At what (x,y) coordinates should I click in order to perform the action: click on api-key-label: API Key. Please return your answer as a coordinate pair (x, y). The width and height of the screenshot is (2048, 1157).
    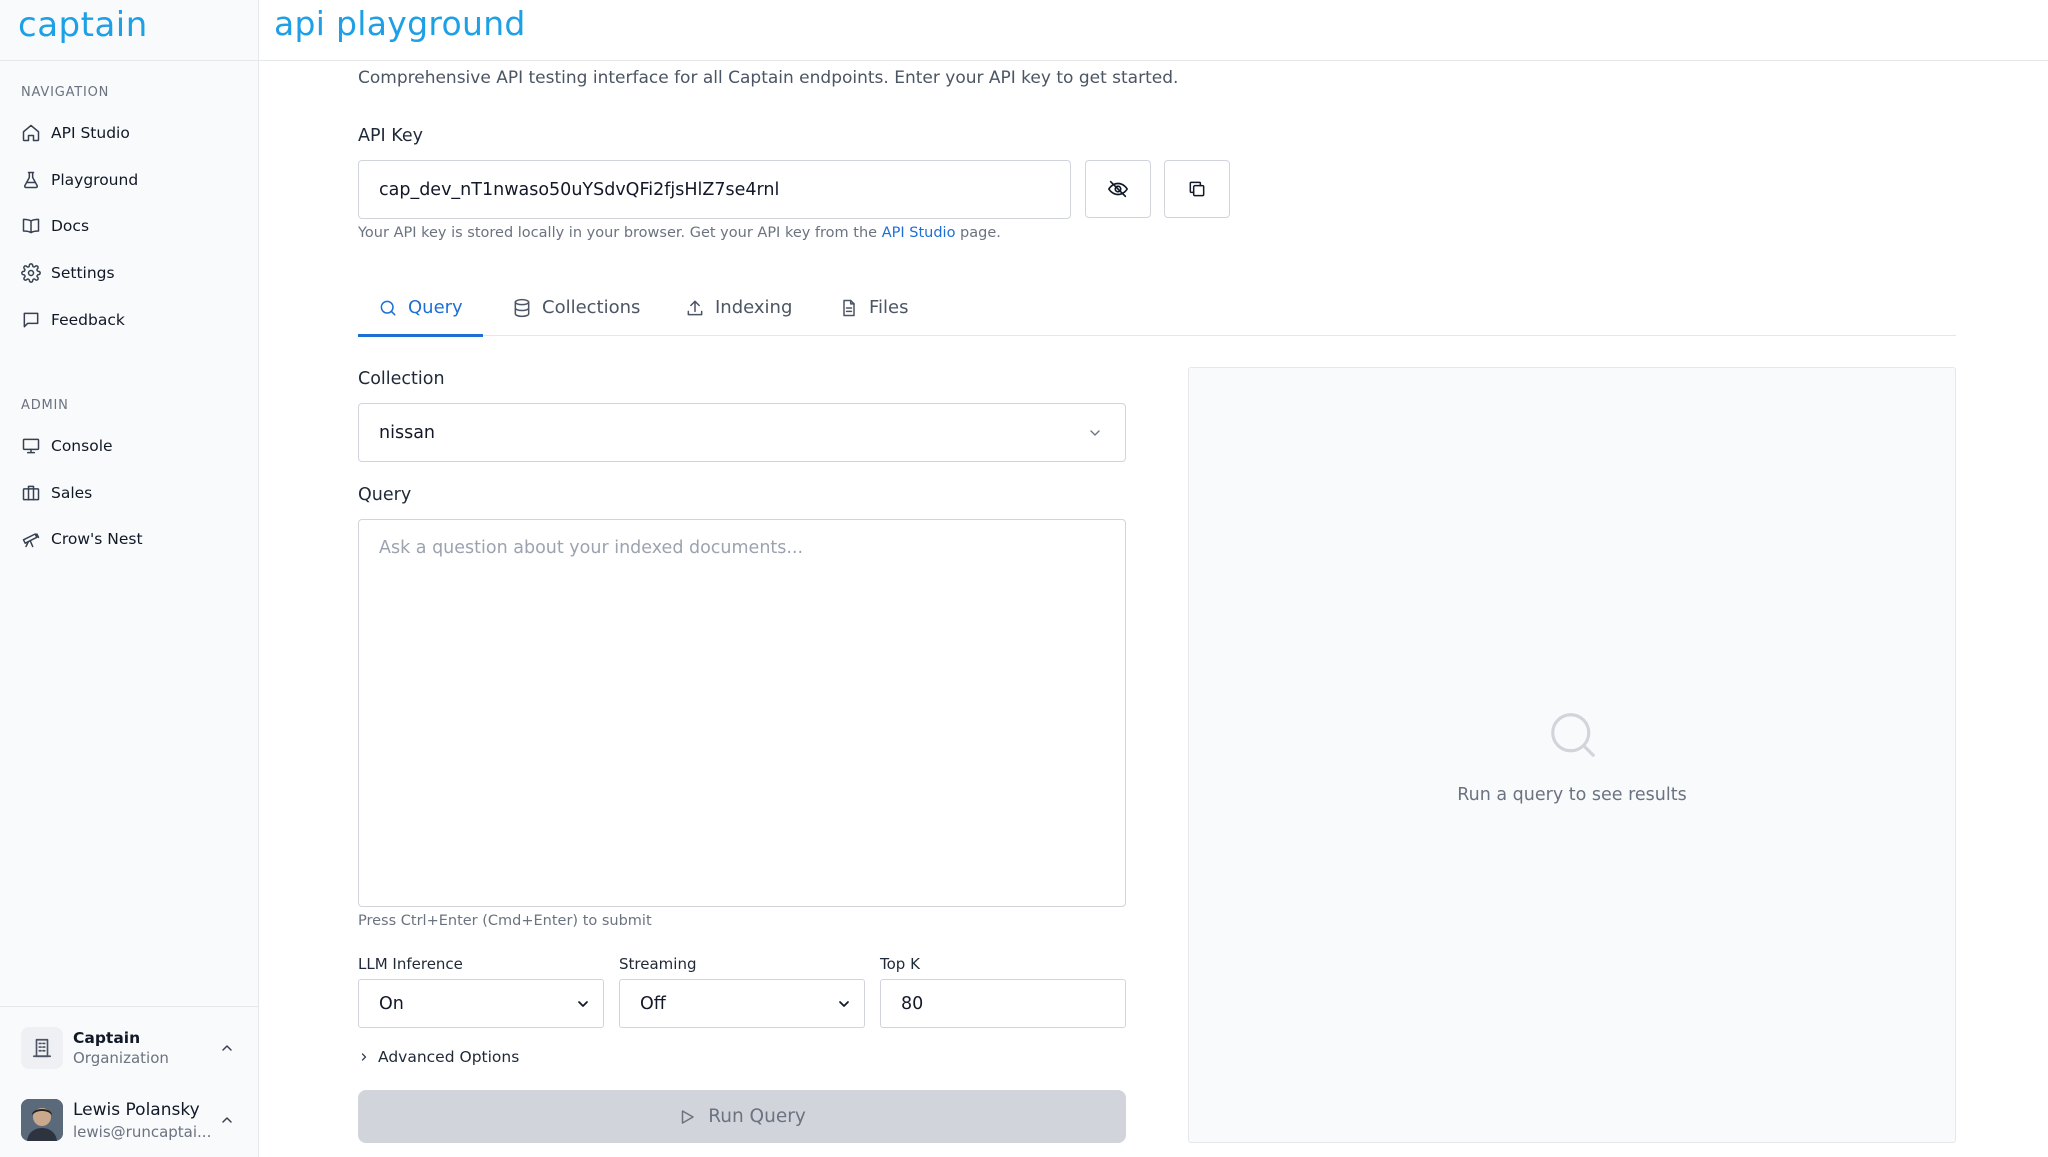
    Looking at the image, I should click on (390, 136).